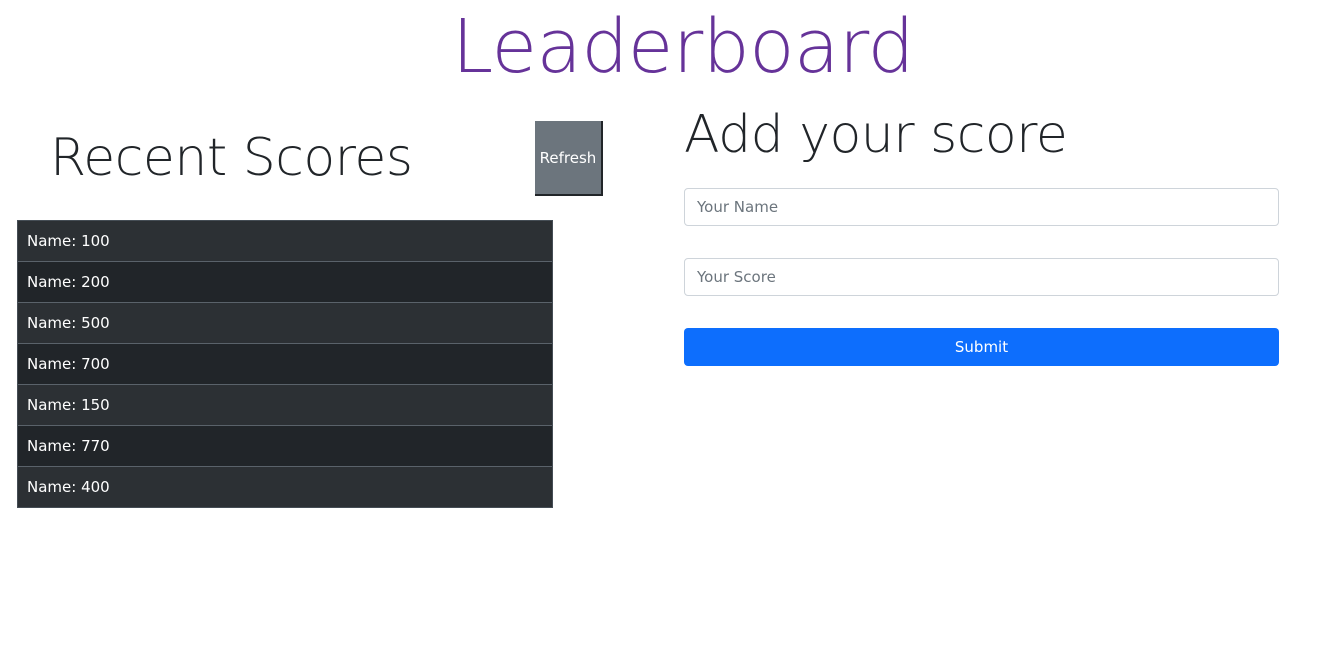 The width and height of the screenshot is (1320, 658). What do you see at coordinates (285, 445) in the screenshot?
I see `list-item: Name: 770` at bounding box center [285, 445].